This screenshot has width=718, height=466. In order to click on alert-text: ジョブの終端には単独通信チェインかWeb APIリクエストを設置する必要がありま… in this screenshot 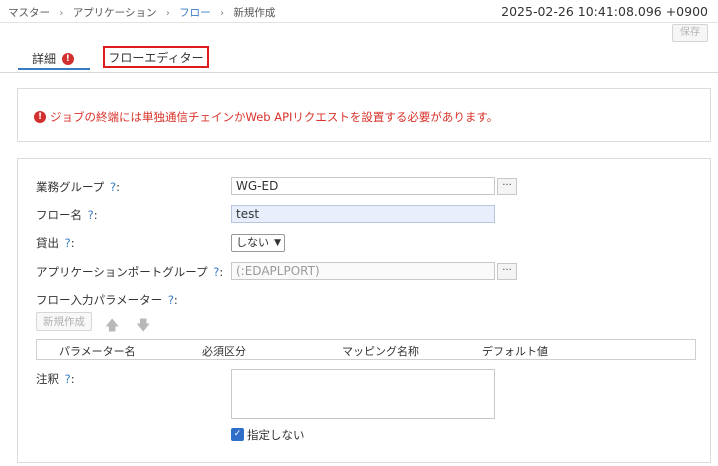, I will do `click(274, 117)`.